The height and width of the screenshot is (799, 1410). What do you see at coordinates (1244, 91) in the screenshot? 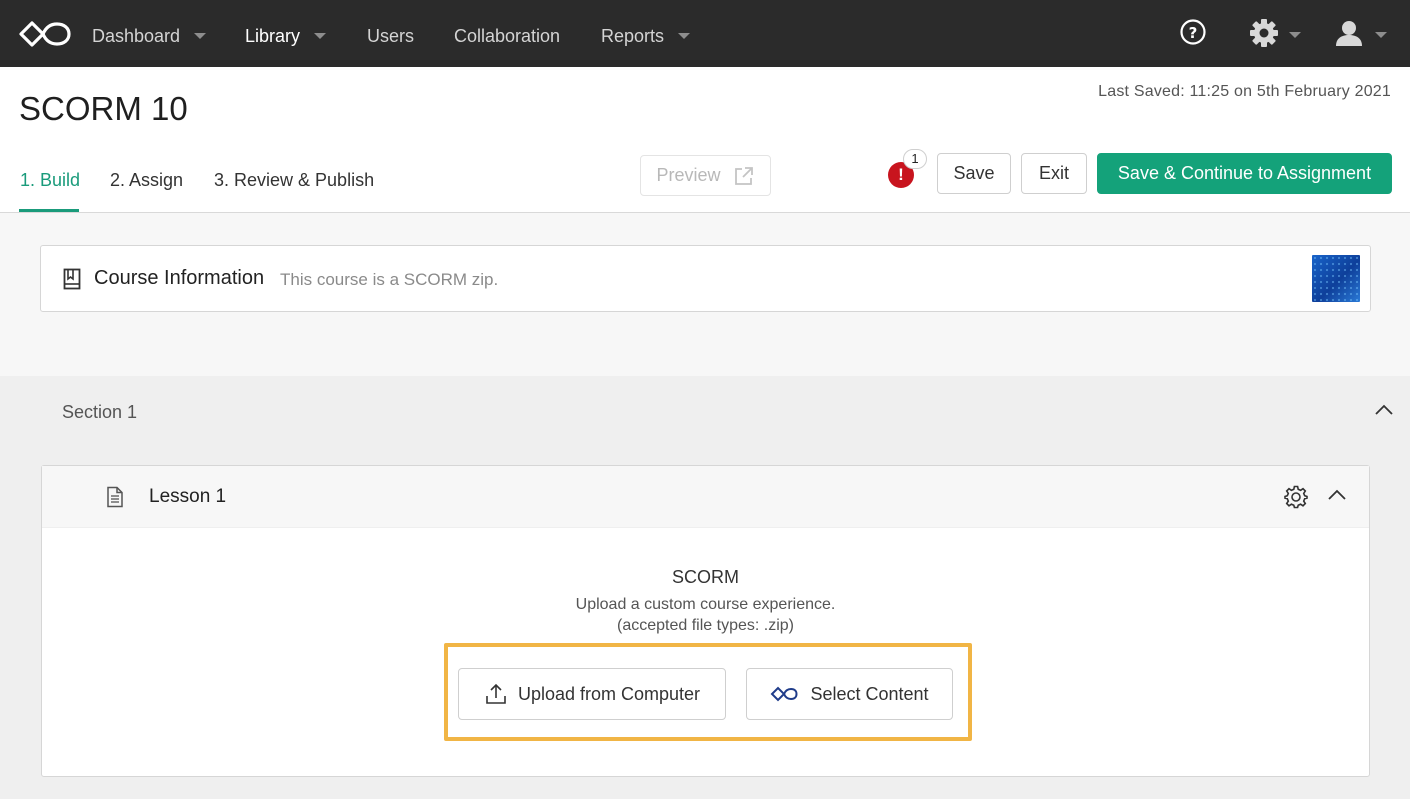
I see `last-saved-status: Last Saved: 11:25 on 5th February 2021` at bounding box center [1244, 91].